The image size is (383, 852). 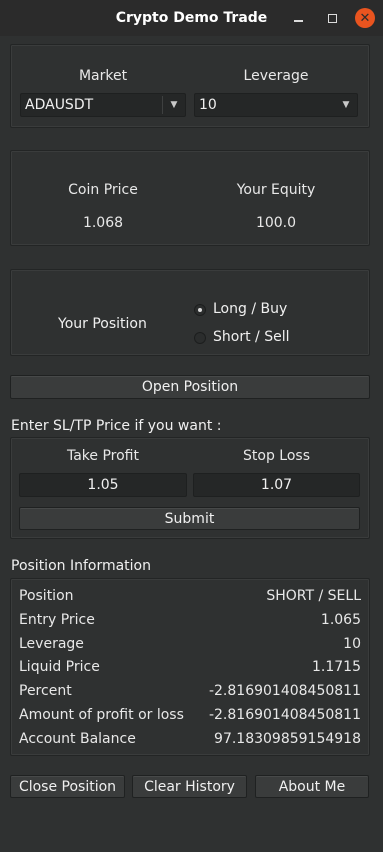 I want to click on coin-price-value: 1.068, so click(x=103, y=223).